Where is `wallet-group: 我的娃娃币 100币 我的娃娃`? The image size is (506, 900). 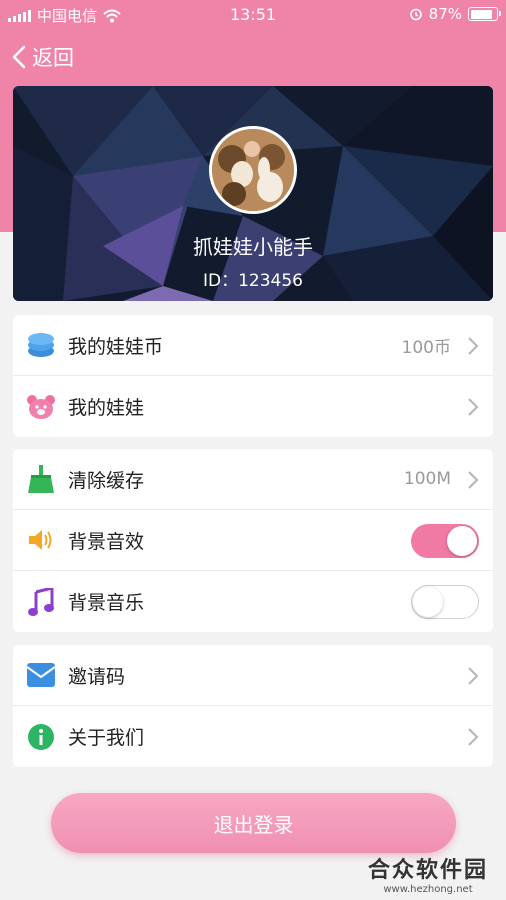
wallet-group: 我的娃娃币 100币 我的娃娃 is located at coordinates (253, 376).